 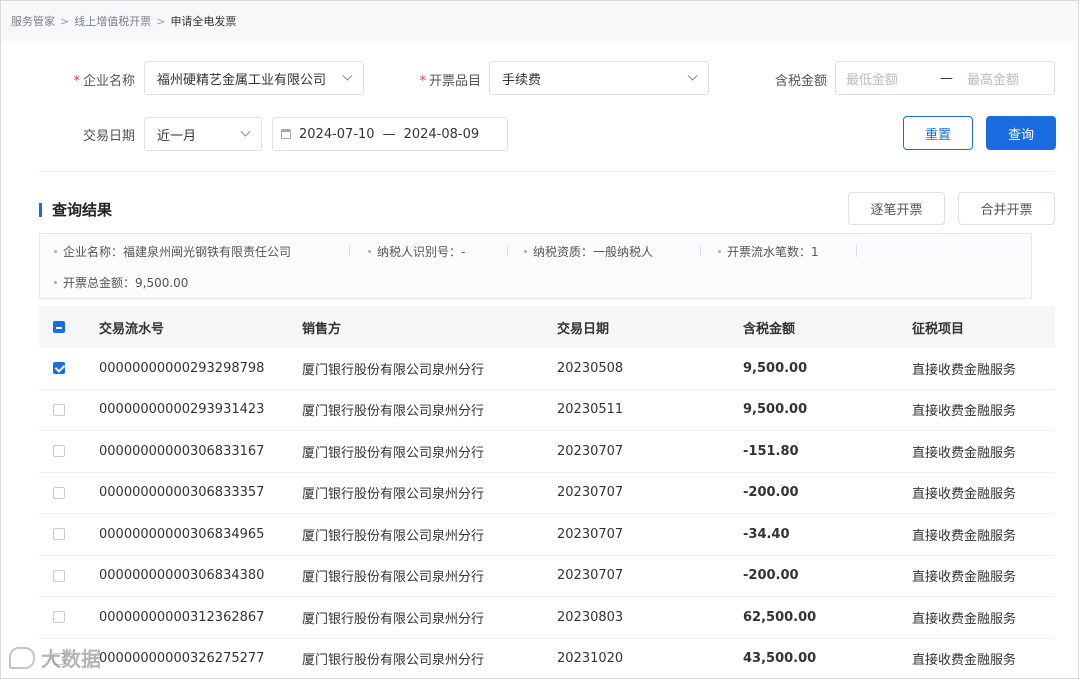 I want to click on date-start: 2024-07-10, so click(x=337, y=134).